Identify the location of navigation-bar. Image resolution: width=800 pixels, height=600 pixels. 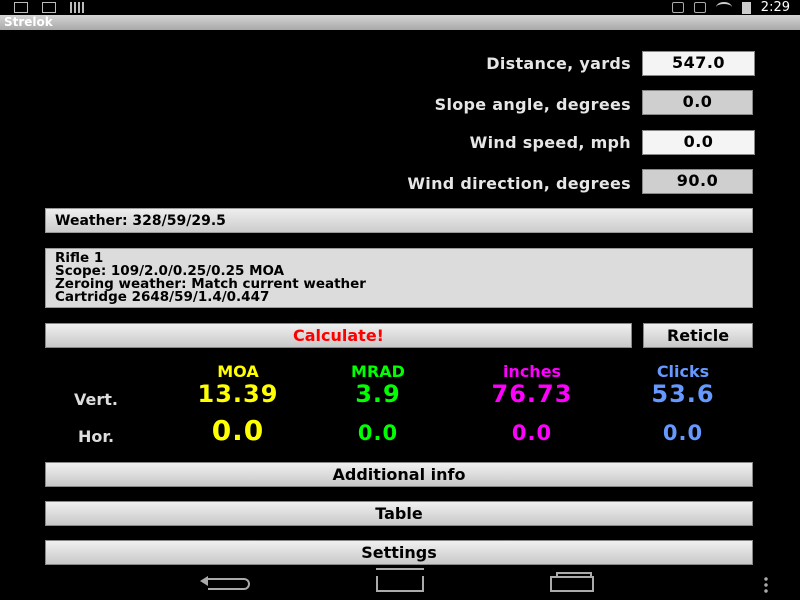
(400, 584).